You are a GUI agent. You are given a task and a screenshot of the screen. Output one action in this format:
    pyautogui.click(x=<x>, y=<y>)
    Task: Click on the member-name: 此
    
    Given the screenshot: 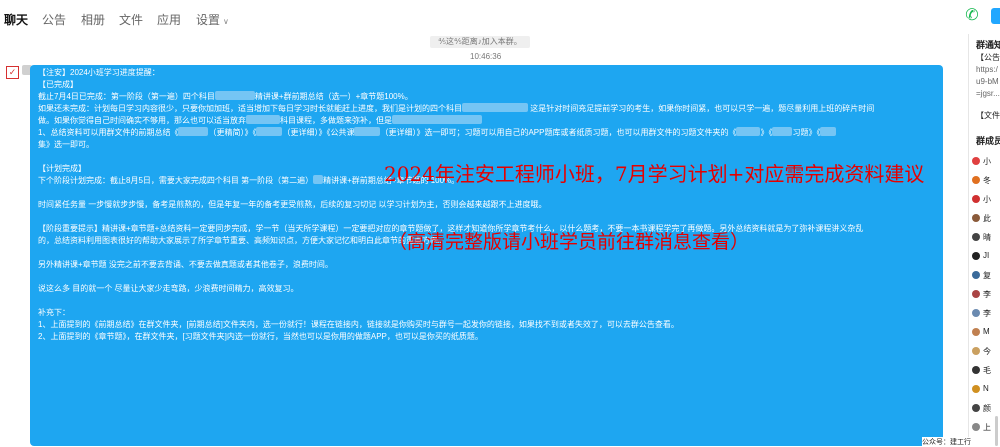 What is the action you would take?
    pyautogui.click(x=987, y=218)
    